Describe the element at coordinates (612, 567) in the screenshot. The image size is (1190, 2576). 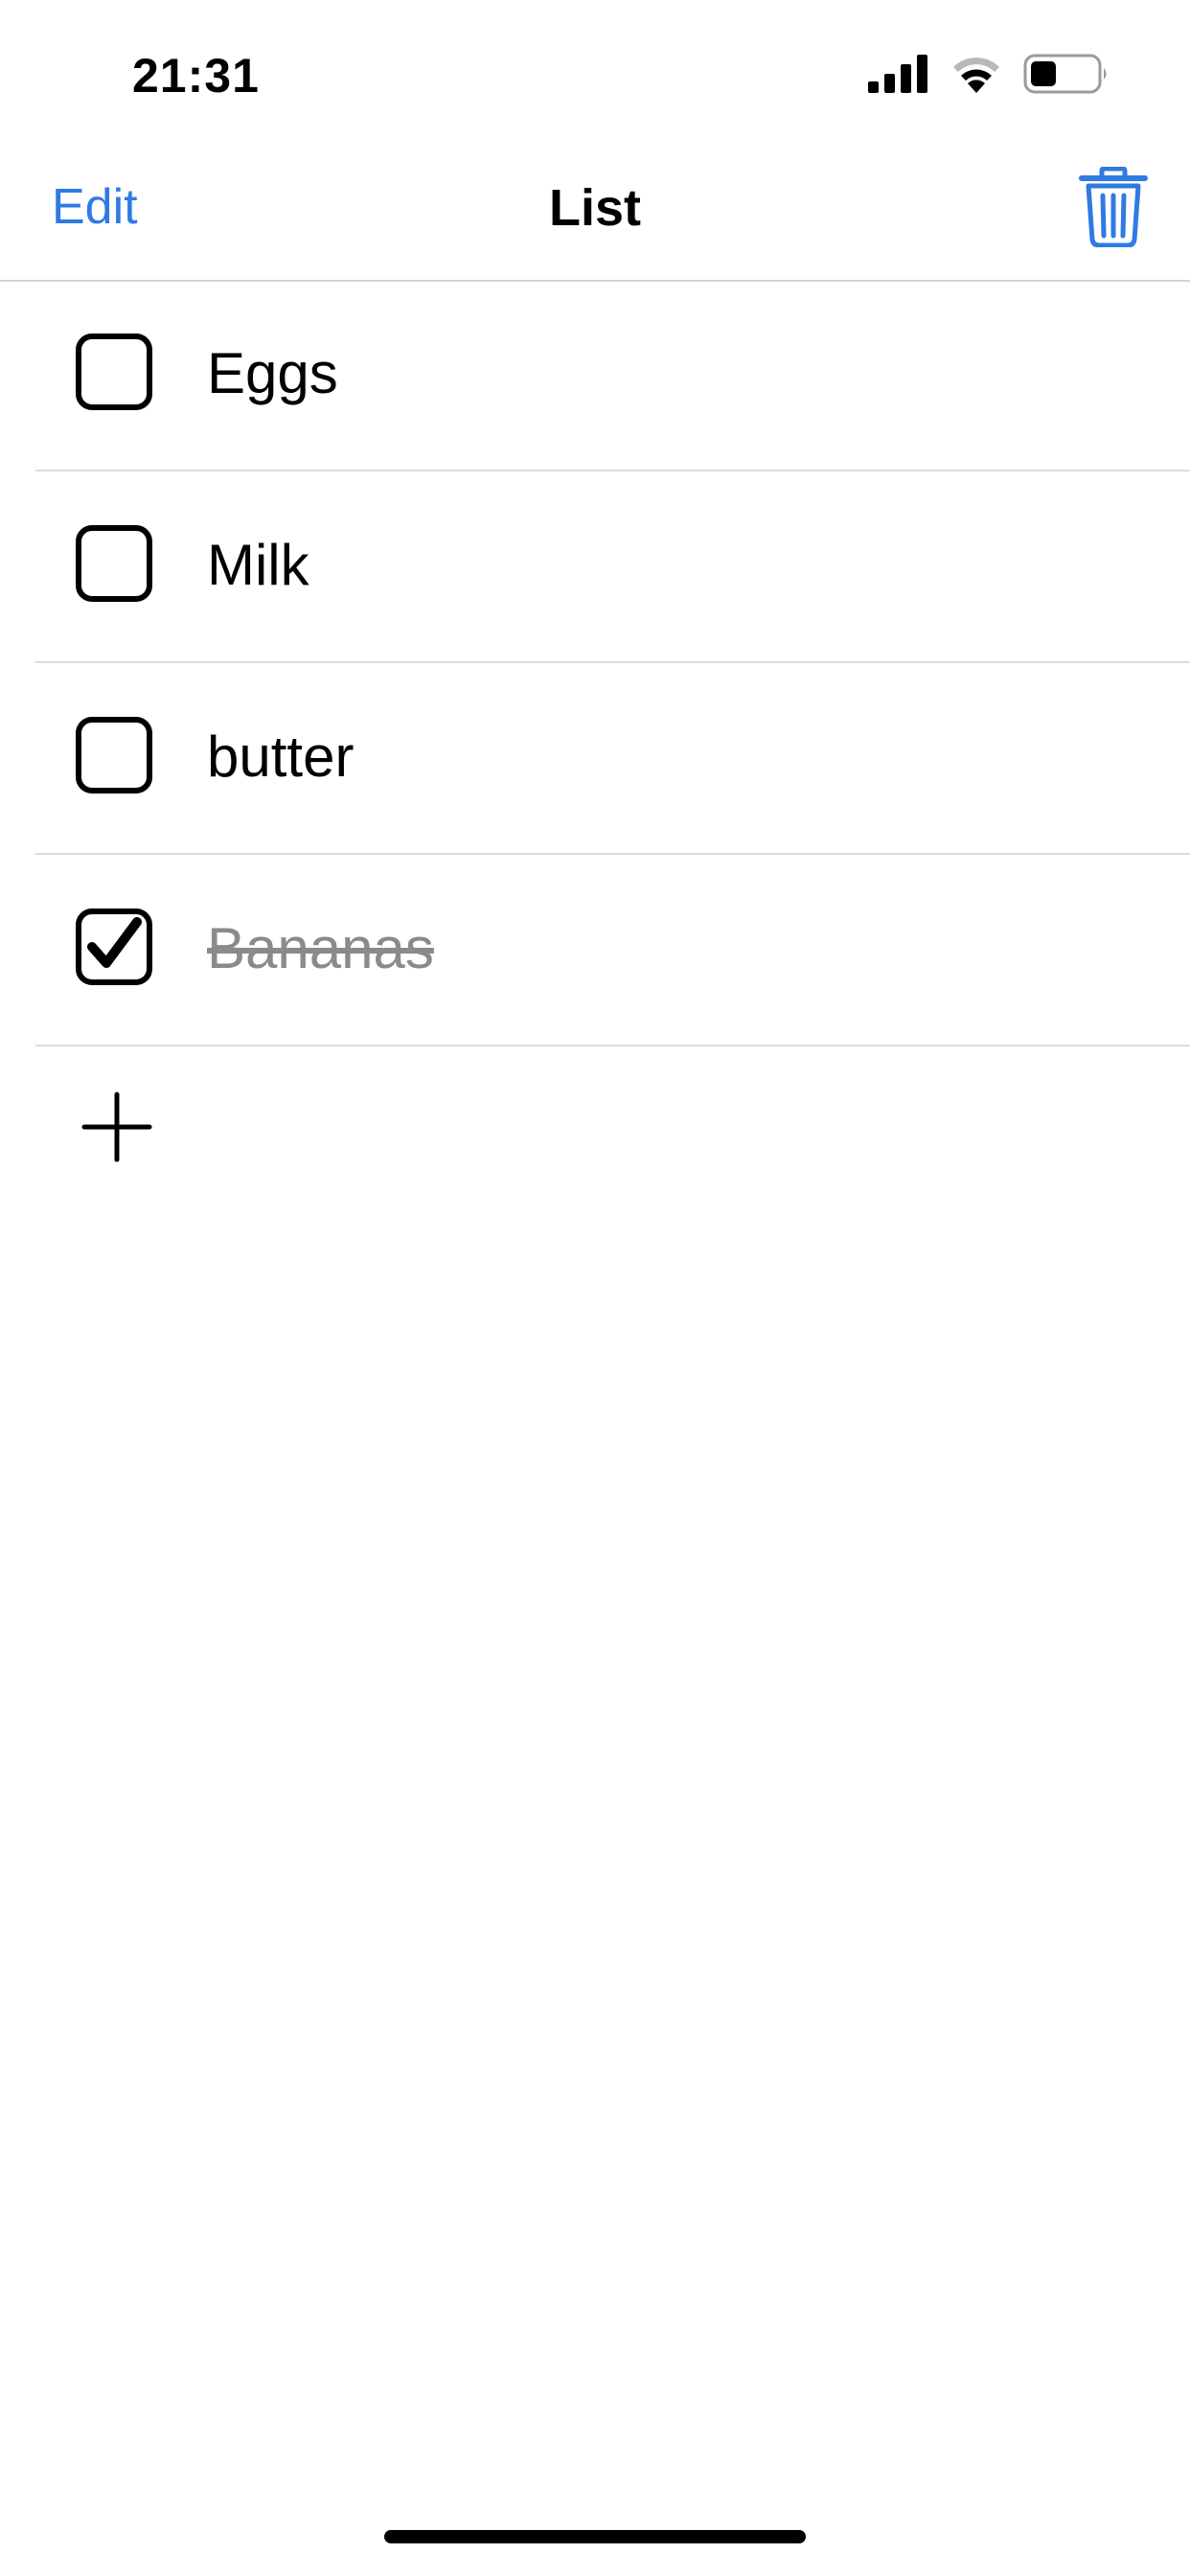
I see `list-item: Milk` at that location.